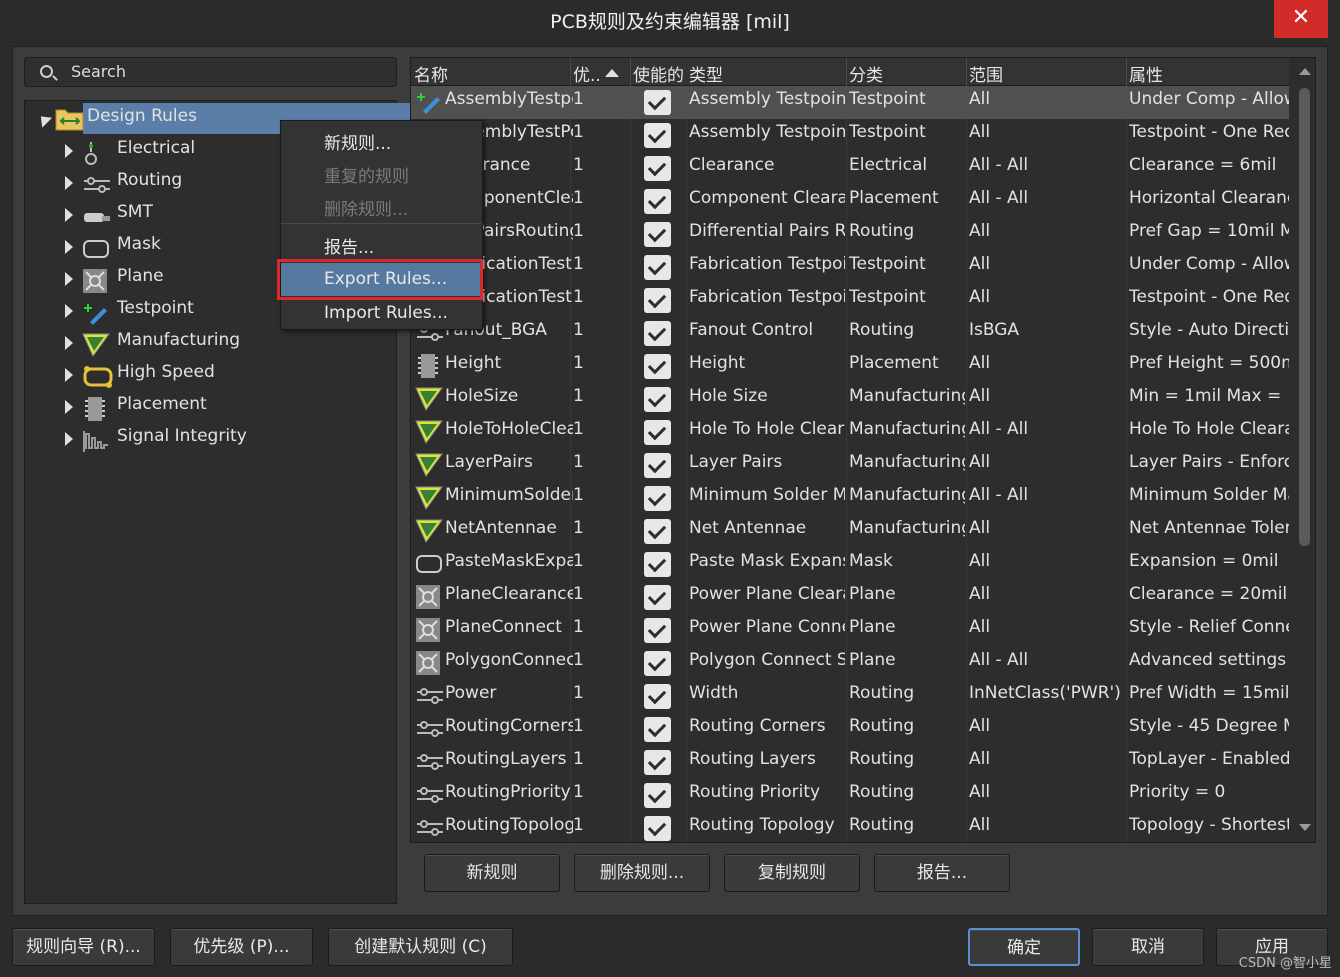  Describe the element at coordinates (1024, 947) in the screenshot. I see `ok-button: 确定` at that location.